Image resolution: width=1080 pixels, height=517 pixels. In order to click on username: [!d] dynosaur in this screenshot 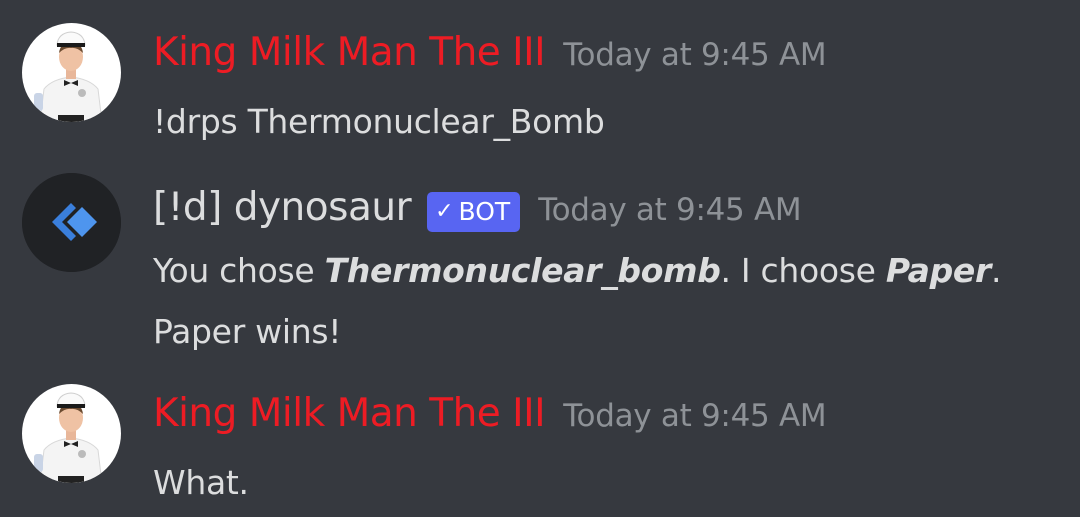, I will do `click(282, 207)`.